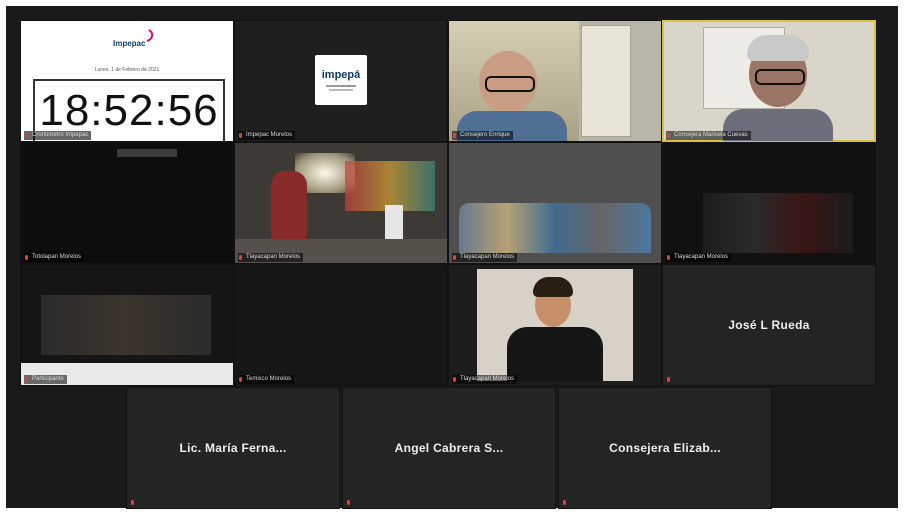 This screenshot has width=904, height=514. I want to click on person-body, so click(555, 354).